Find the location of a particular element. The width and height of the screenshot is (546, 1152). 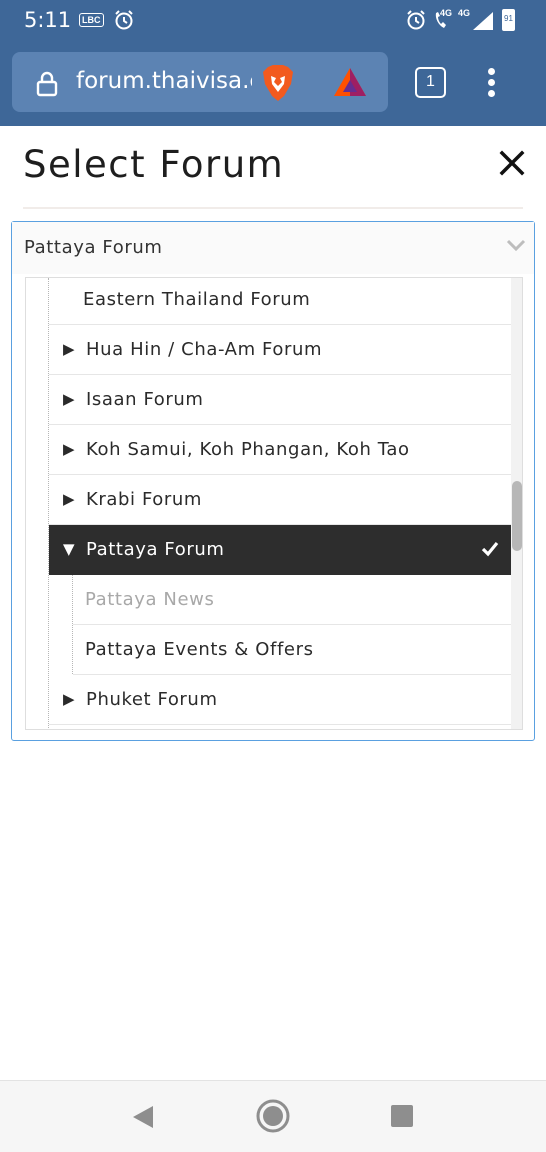

forum-option-label: Pattaya Events & Offers is located at coordinates (199, 649).